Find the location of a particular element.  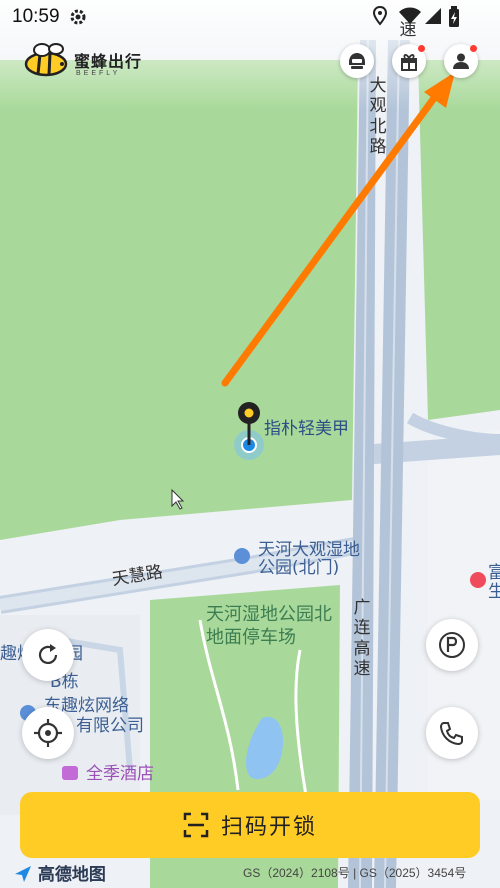

customer-service-button is located at coordinates (452, 733).